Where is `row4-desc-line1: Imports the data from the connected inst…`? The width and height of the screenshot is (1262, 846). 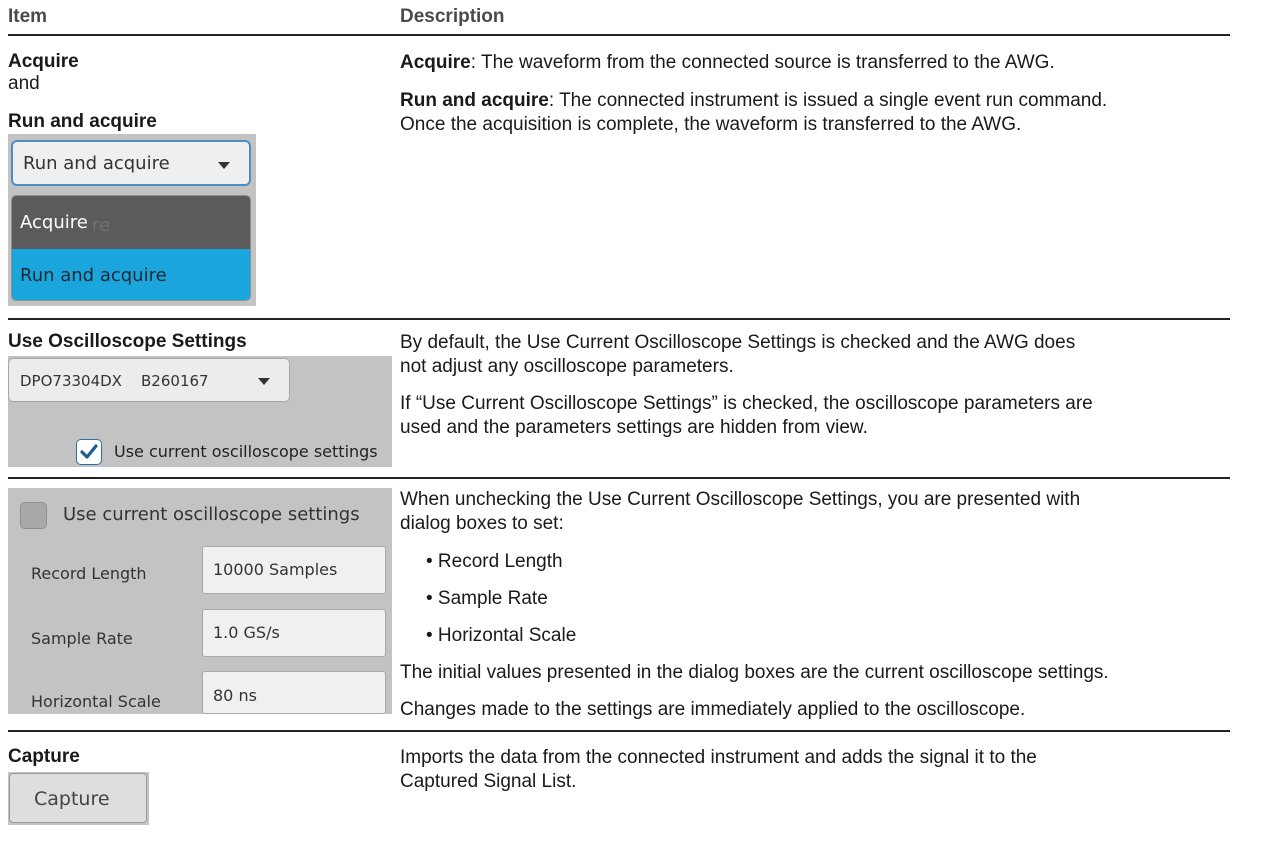
row4-desc-line1: Imports the data from the connected inst… is located at coordinates (718, 757).